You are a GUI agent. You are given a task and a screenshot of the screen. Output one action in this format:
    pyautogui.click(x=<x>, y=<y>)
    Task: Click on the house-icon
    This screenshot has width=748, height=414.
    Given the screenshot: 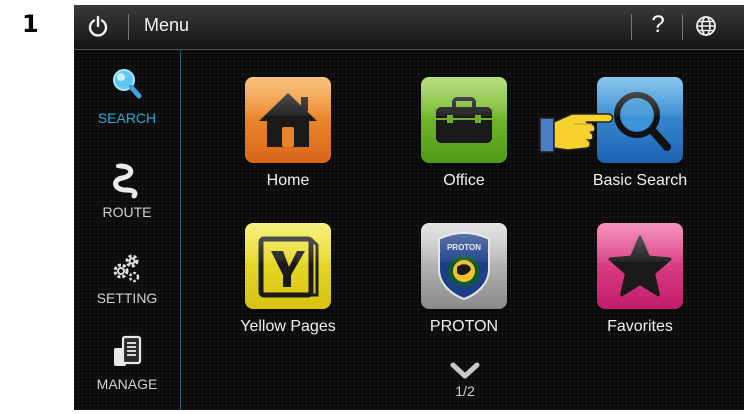 What is the action you would take?
    pyautogui.click(x=288, y=120)
    